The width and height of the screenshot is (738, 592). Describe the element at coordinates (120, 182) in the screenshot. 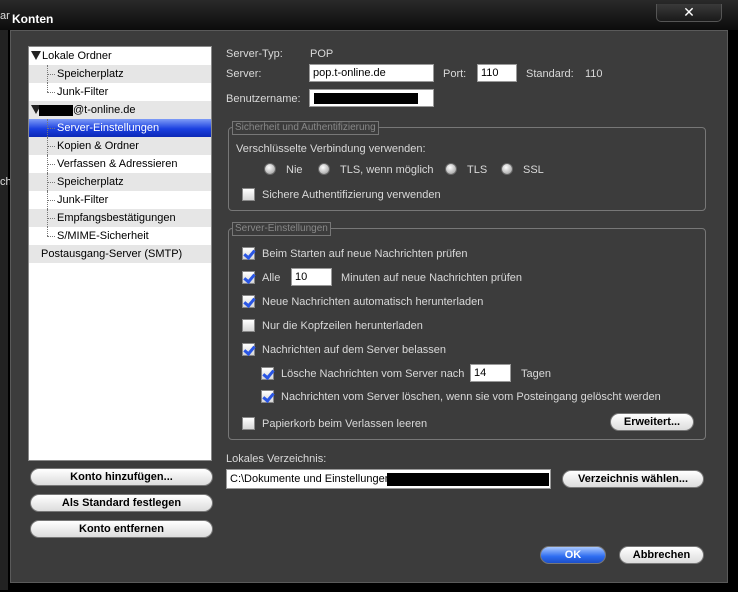

I see `tree-item-storage: Speicherplatz` at that location.